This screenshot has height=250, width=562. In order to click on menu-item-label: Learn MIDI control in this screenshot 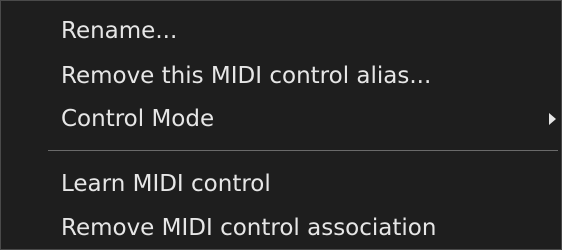, I will do `click(166, 184)`.